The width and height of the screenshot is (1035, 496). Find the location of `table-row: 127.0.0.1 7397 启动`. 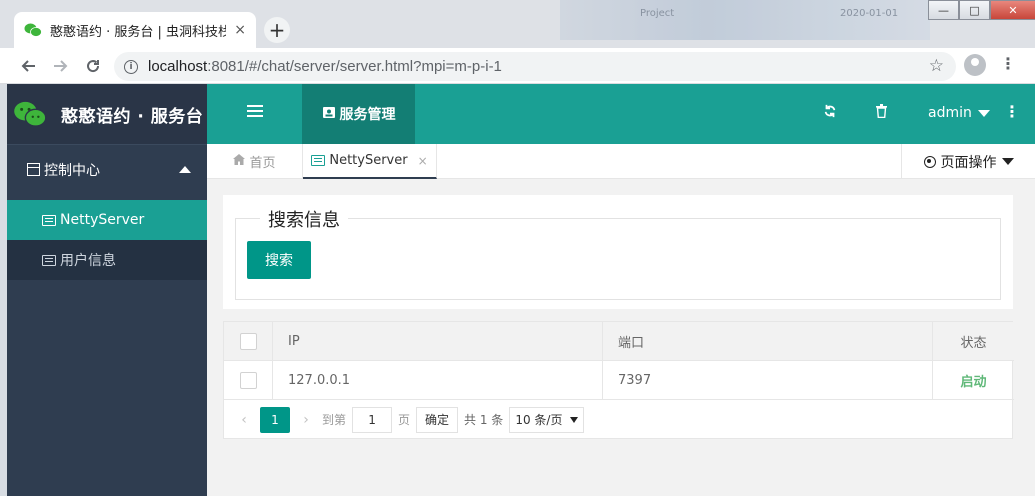

table-row: 127.0.0.1 7397 启动 is located at coordinates (619, 380).